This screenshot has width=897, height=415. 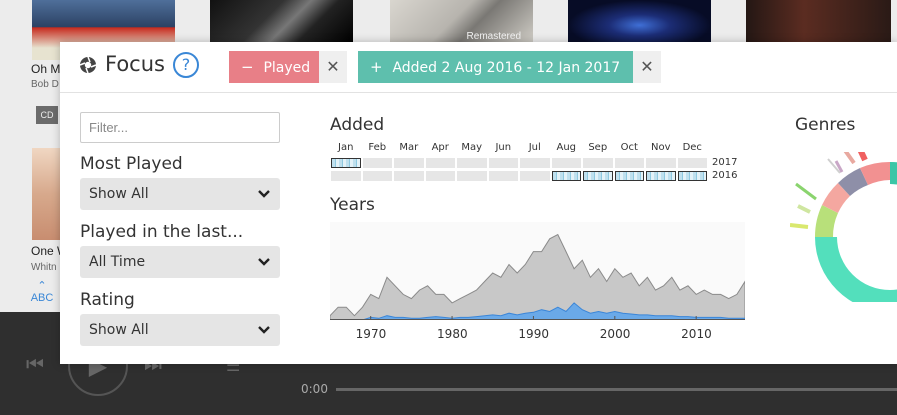 What do you see at coordinates (843, 227) in the screenshot?
I see `genres-donut-chart` at bounding box center [843, 227].